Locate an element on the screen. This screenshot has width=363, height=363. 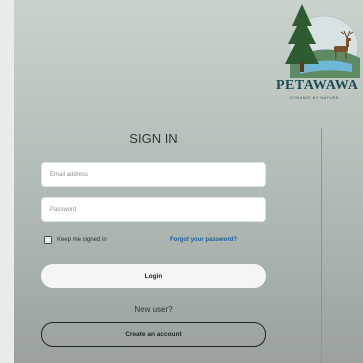
logo-wordmark: PETAWAWA is located at coordinates (317, 85).